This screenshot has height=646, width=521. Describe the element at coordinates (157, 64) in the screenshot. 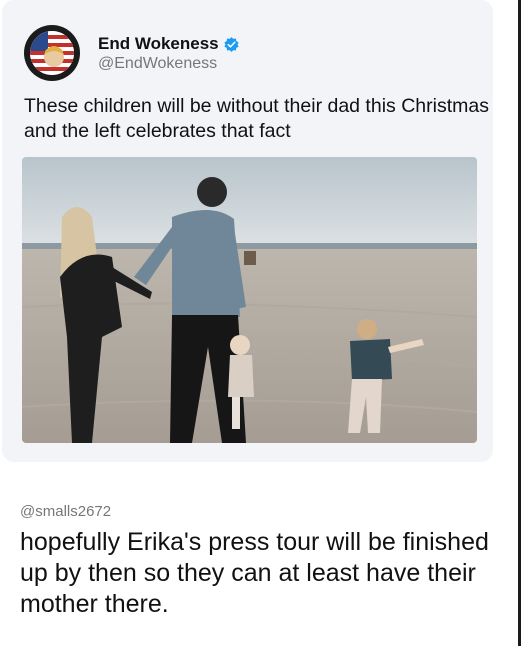

I see `user-handle: @EndWokeness` at that location.